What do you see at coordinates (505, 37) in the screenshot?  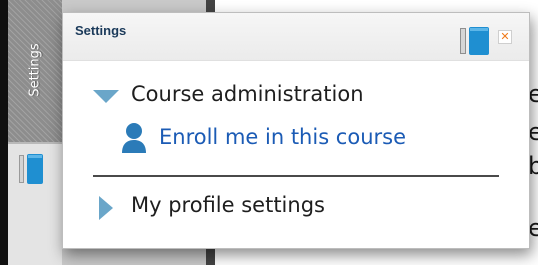 I see `close-icon: ✕` at bounding box center [505, 37].